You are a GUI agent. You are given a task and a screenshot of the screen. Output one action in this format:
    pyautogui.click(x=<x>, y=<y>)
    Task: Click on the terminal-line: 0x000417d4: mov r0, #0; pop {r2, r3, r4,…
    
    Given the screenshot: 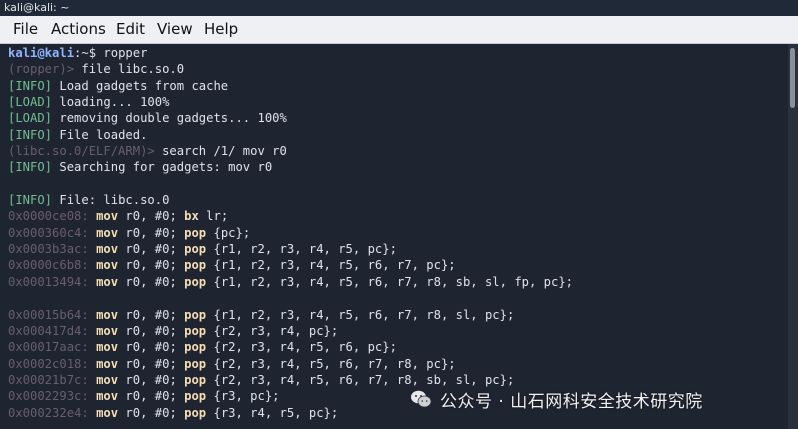 What is the action you would take?
    pyautogui.click(x=398, y=331)
    